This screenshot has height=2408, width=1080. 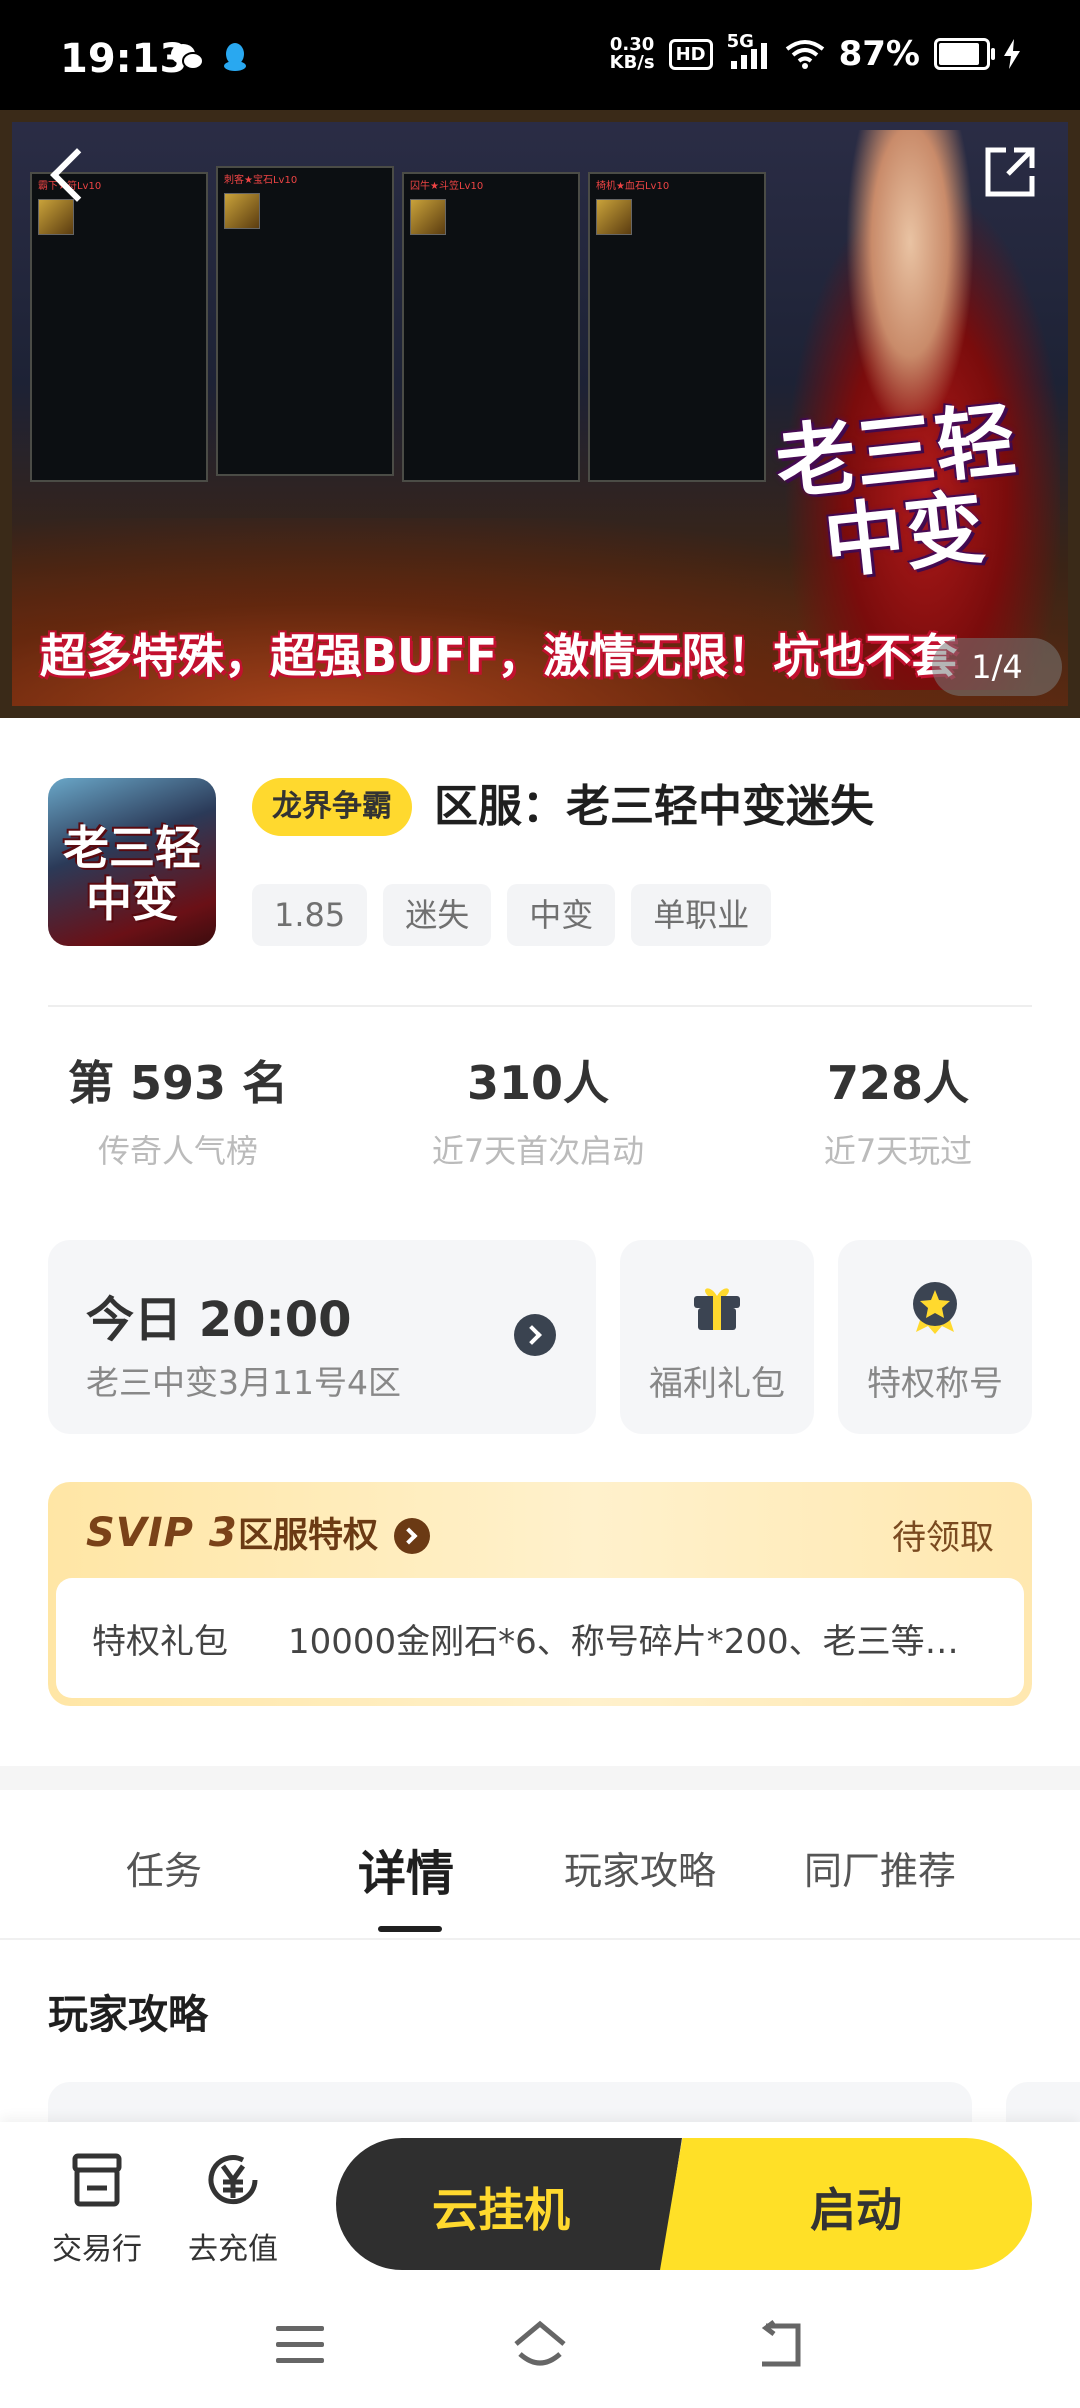 What do you see at coordinates (943, 1538) in the screenshot?
I see `svip-status: 待领取` at bounding box center [943, 1538].